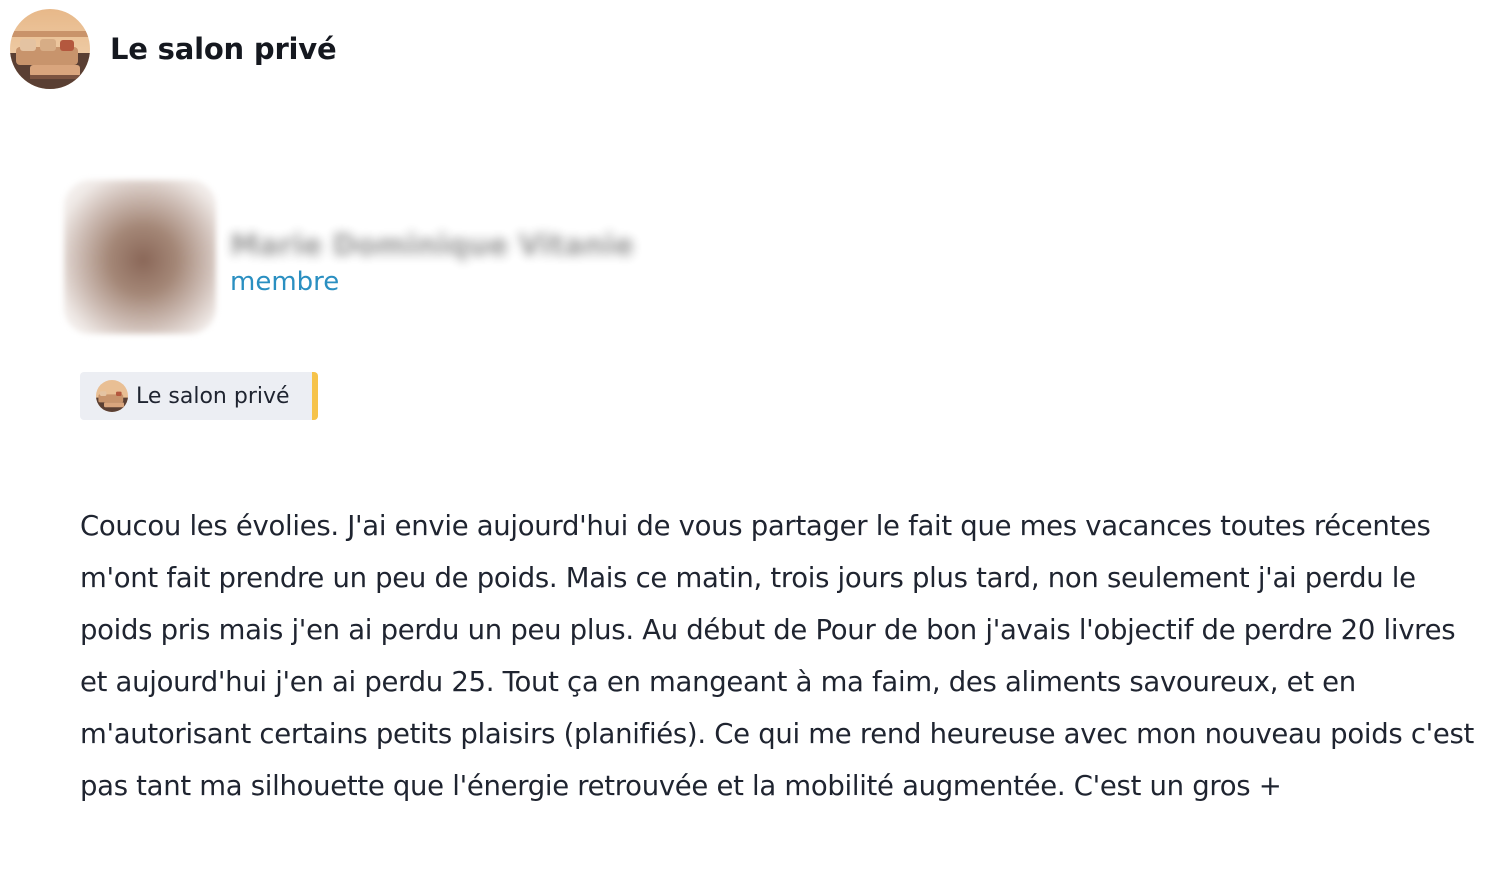 The width and height of the screenshot is (1490, 884). What do you see at coordinates (432, 245) in the screenshot?
I see `author-name: Marie Dominique Vitanie` at bounding box center [432, 245].